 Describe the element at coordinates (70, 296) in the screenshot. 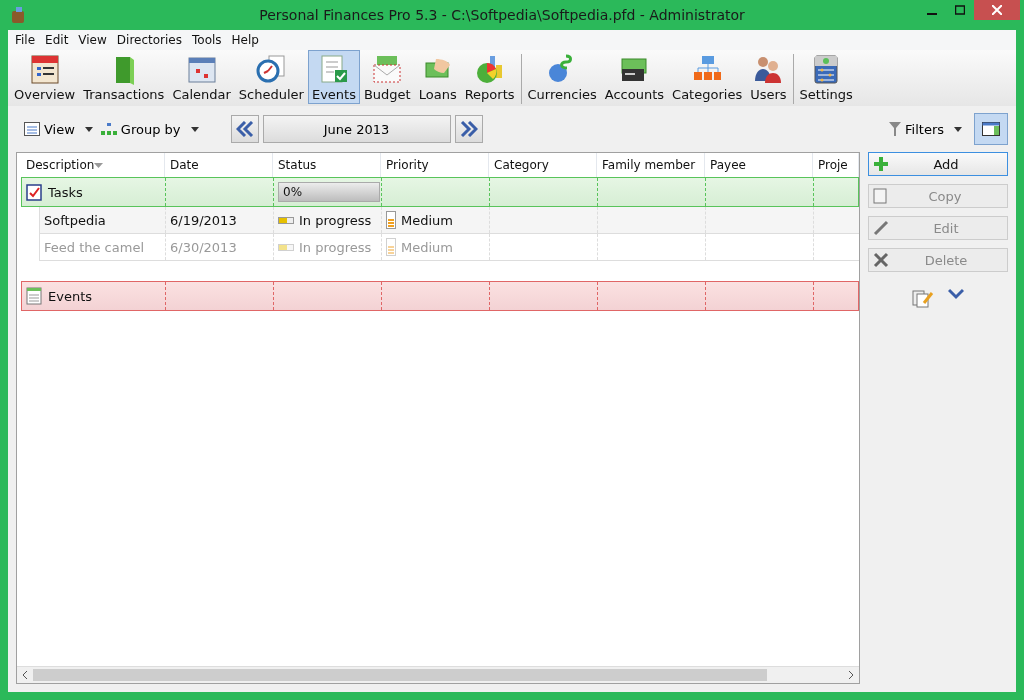

I see `group-label: Events` at that location.